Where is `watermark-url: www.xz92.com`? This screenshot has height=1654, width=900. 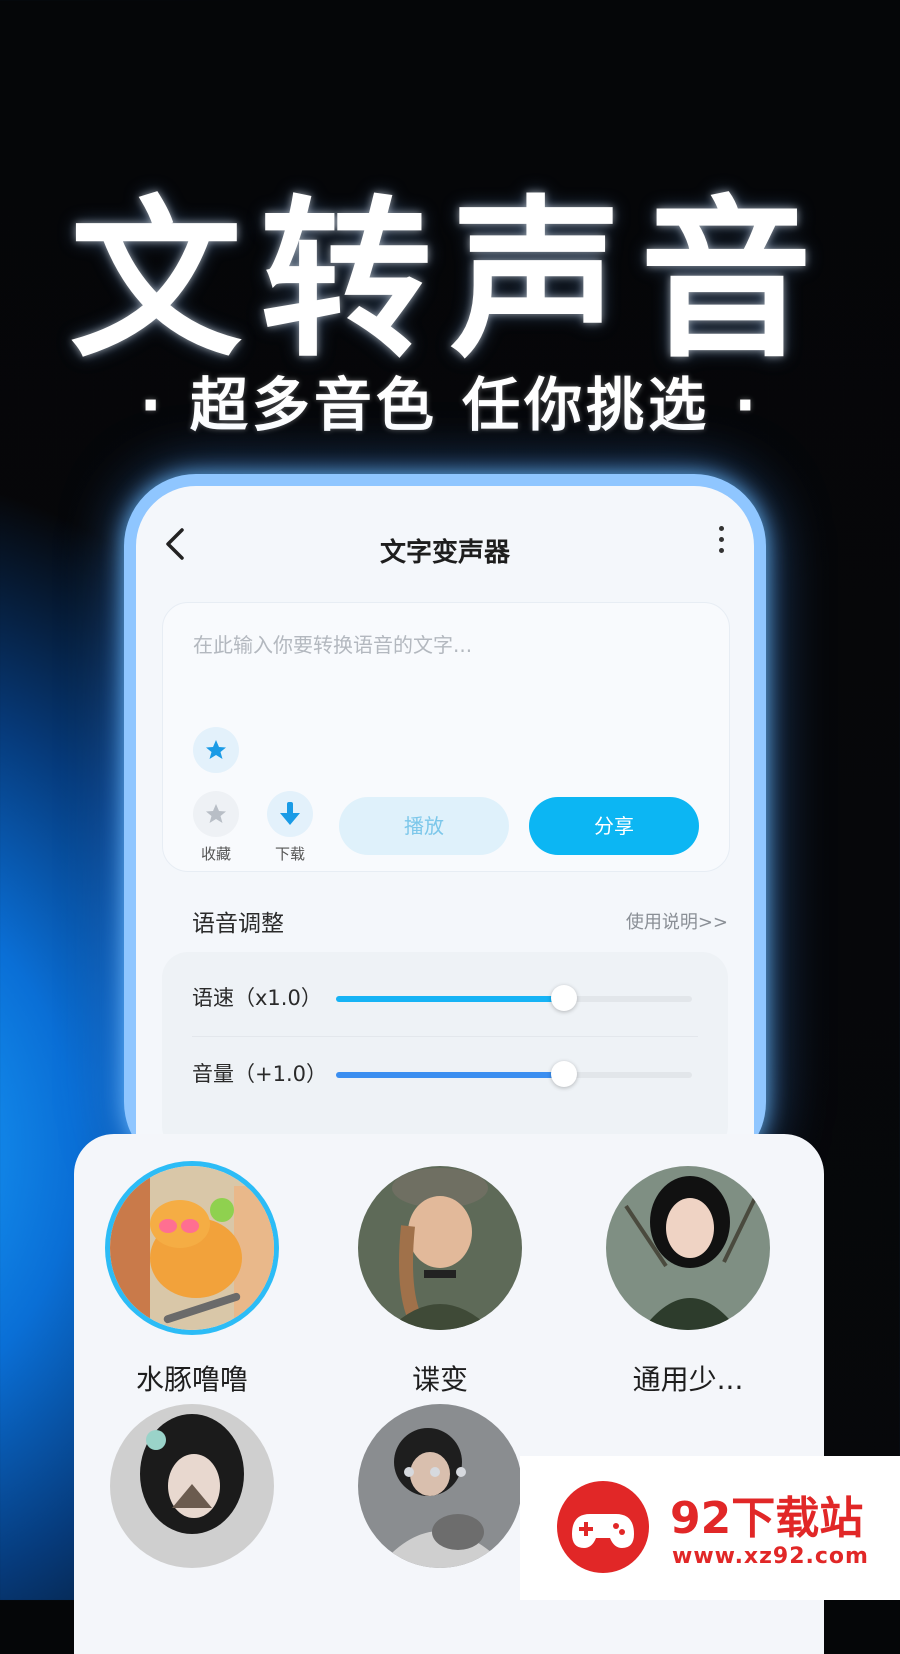 watermark-url: www.xz92.com is located at coordinates (770, 1556).